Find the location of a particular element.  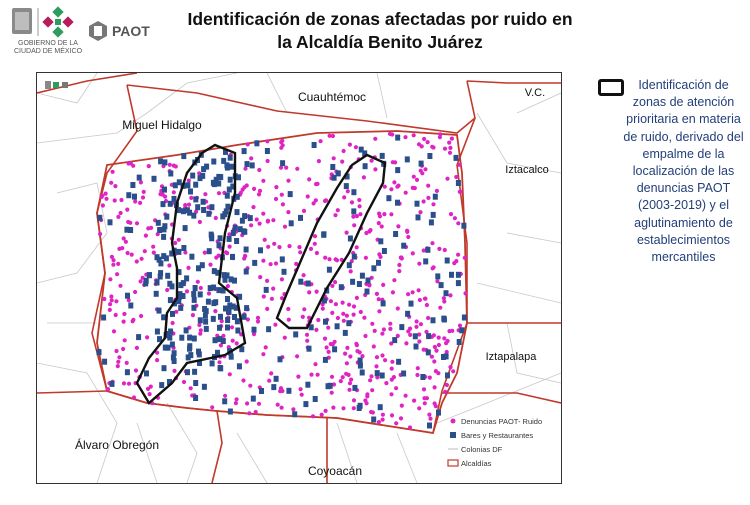

paot-icon is located at coordinates (98, 31).